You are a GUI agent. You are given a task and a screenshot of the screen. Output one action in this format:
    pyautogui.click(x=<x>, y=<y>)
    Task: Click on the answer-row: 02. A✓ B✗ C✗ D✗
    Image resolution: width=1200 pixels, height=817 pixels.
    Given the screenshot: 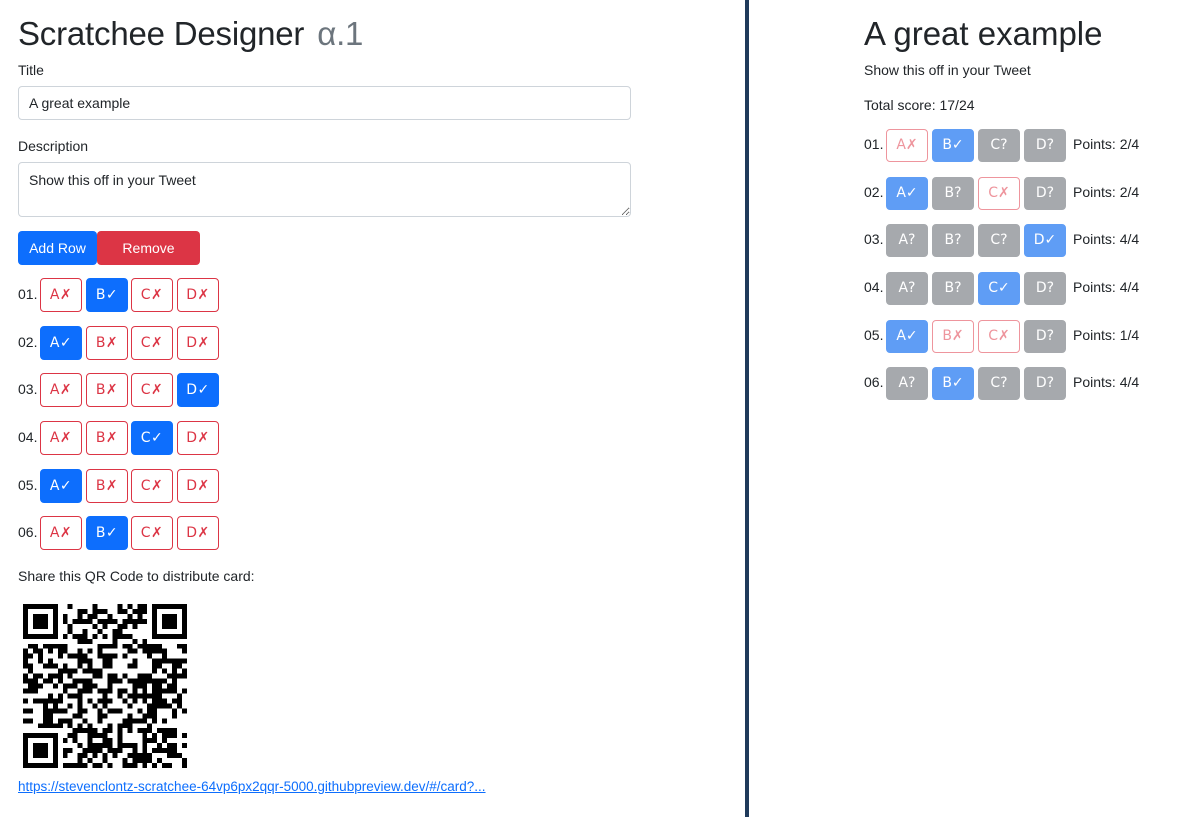 What is the action you would take?
    pyautogui.click(x=148, y=343)
    